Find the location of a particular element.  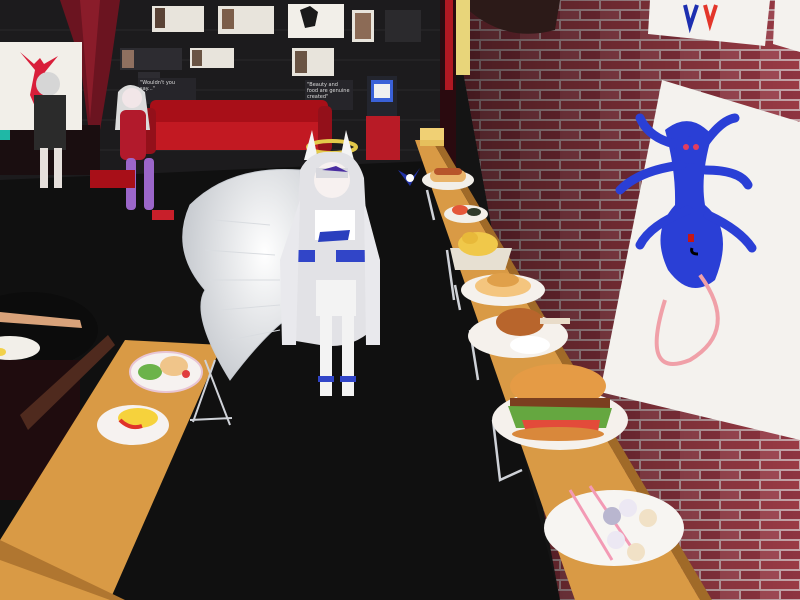

wall-note-a: "Wouldn't you say..." is located at coordinates (158, 86).